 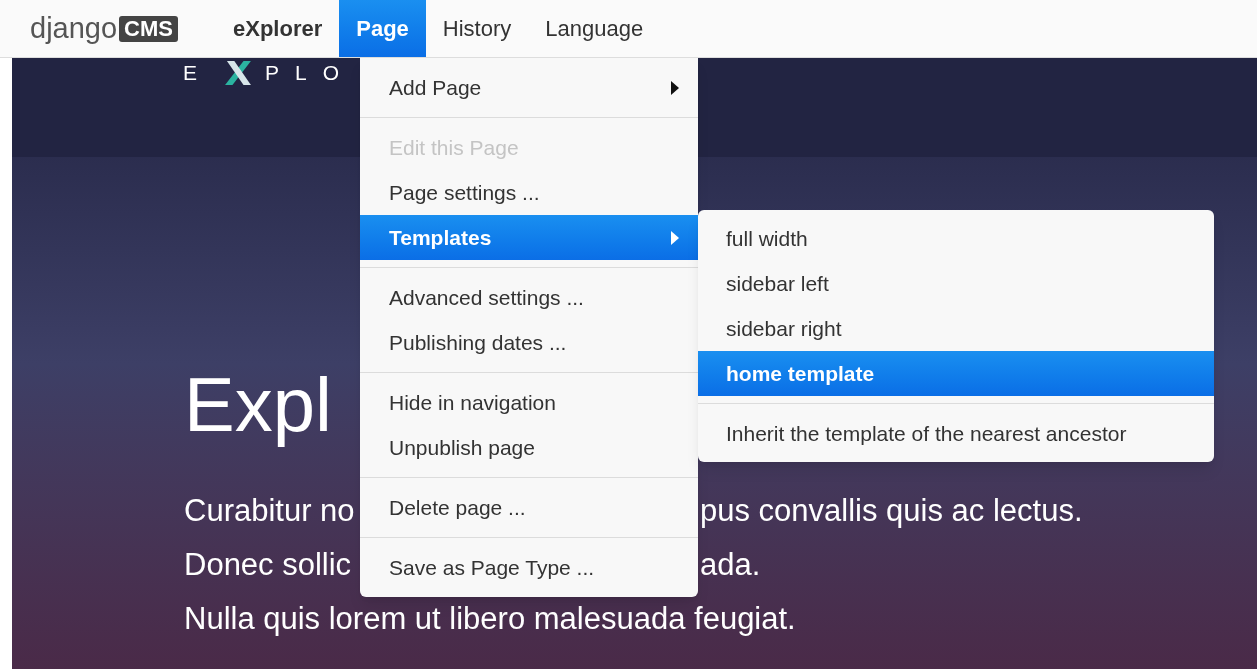 I want to click on hero-text: pus convallis quis ac lectus., so click(x=891, y=510).